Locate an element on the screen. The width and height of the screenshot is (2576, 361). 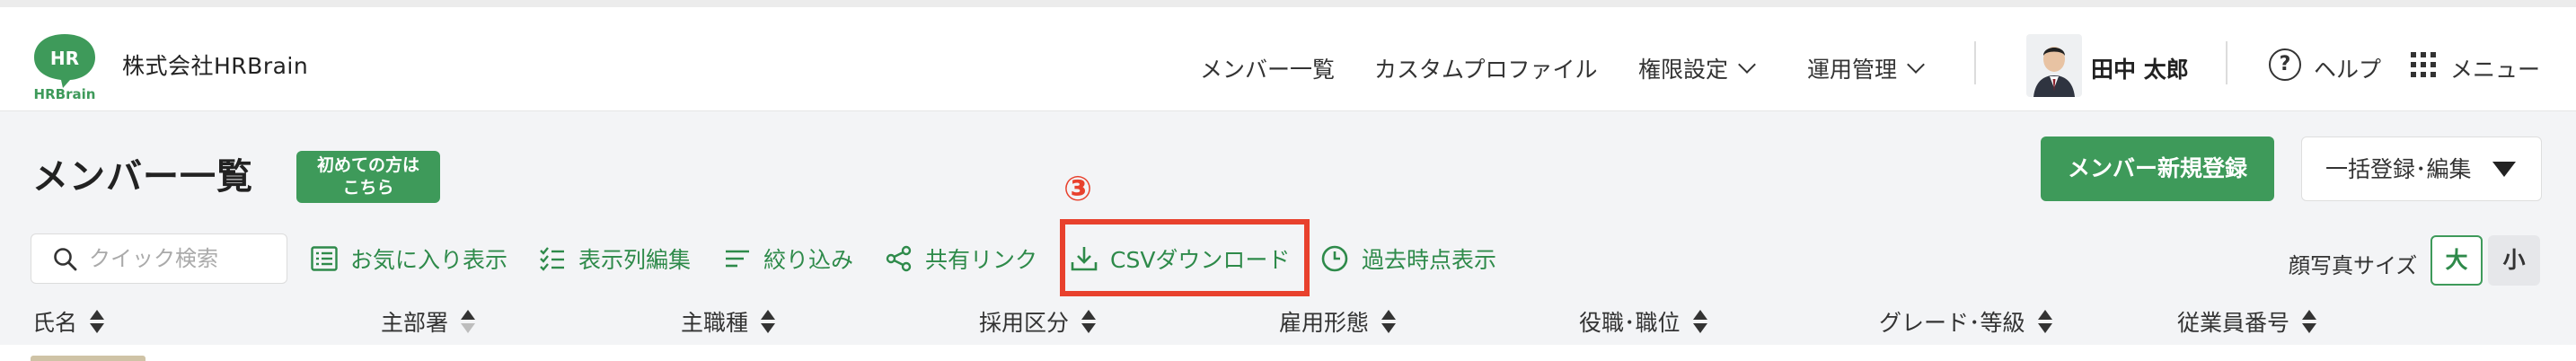
logo-wordmark: HRBrain is located at coordinates (65, 93).